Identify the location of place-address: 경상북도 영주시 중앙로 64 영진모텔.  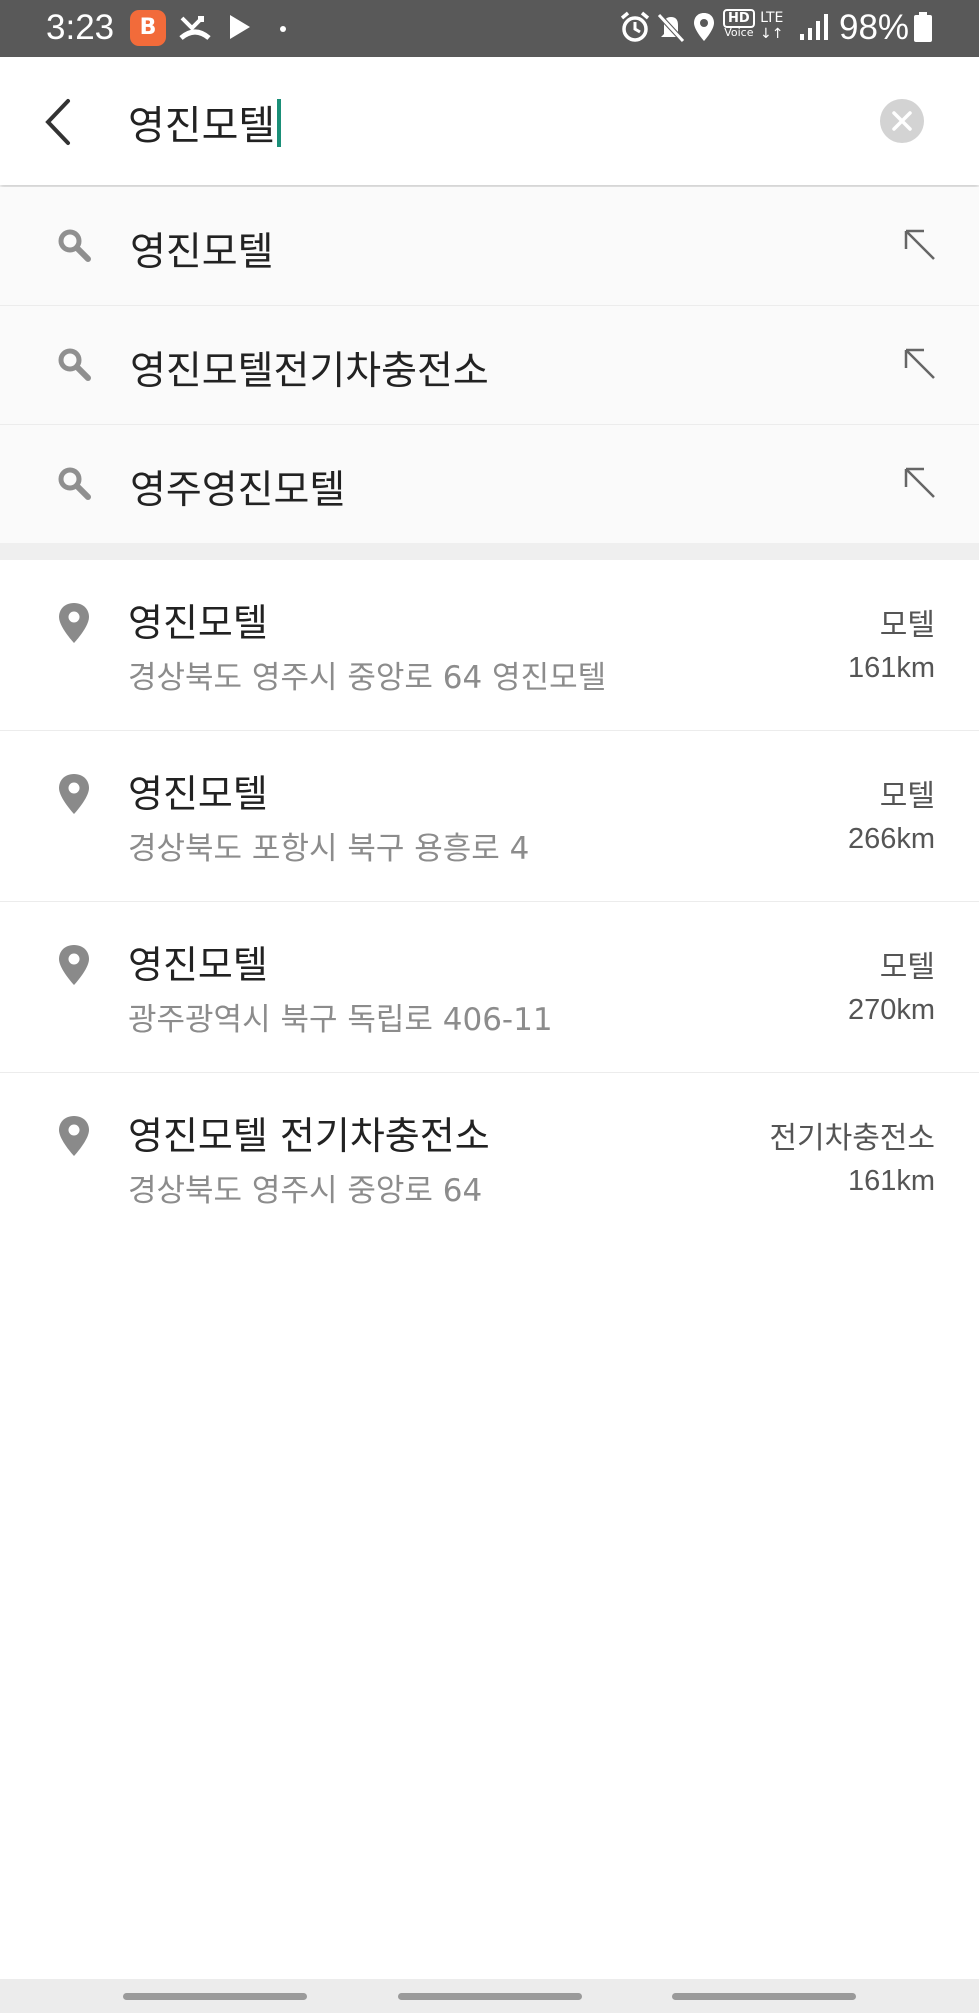
(367, 678).